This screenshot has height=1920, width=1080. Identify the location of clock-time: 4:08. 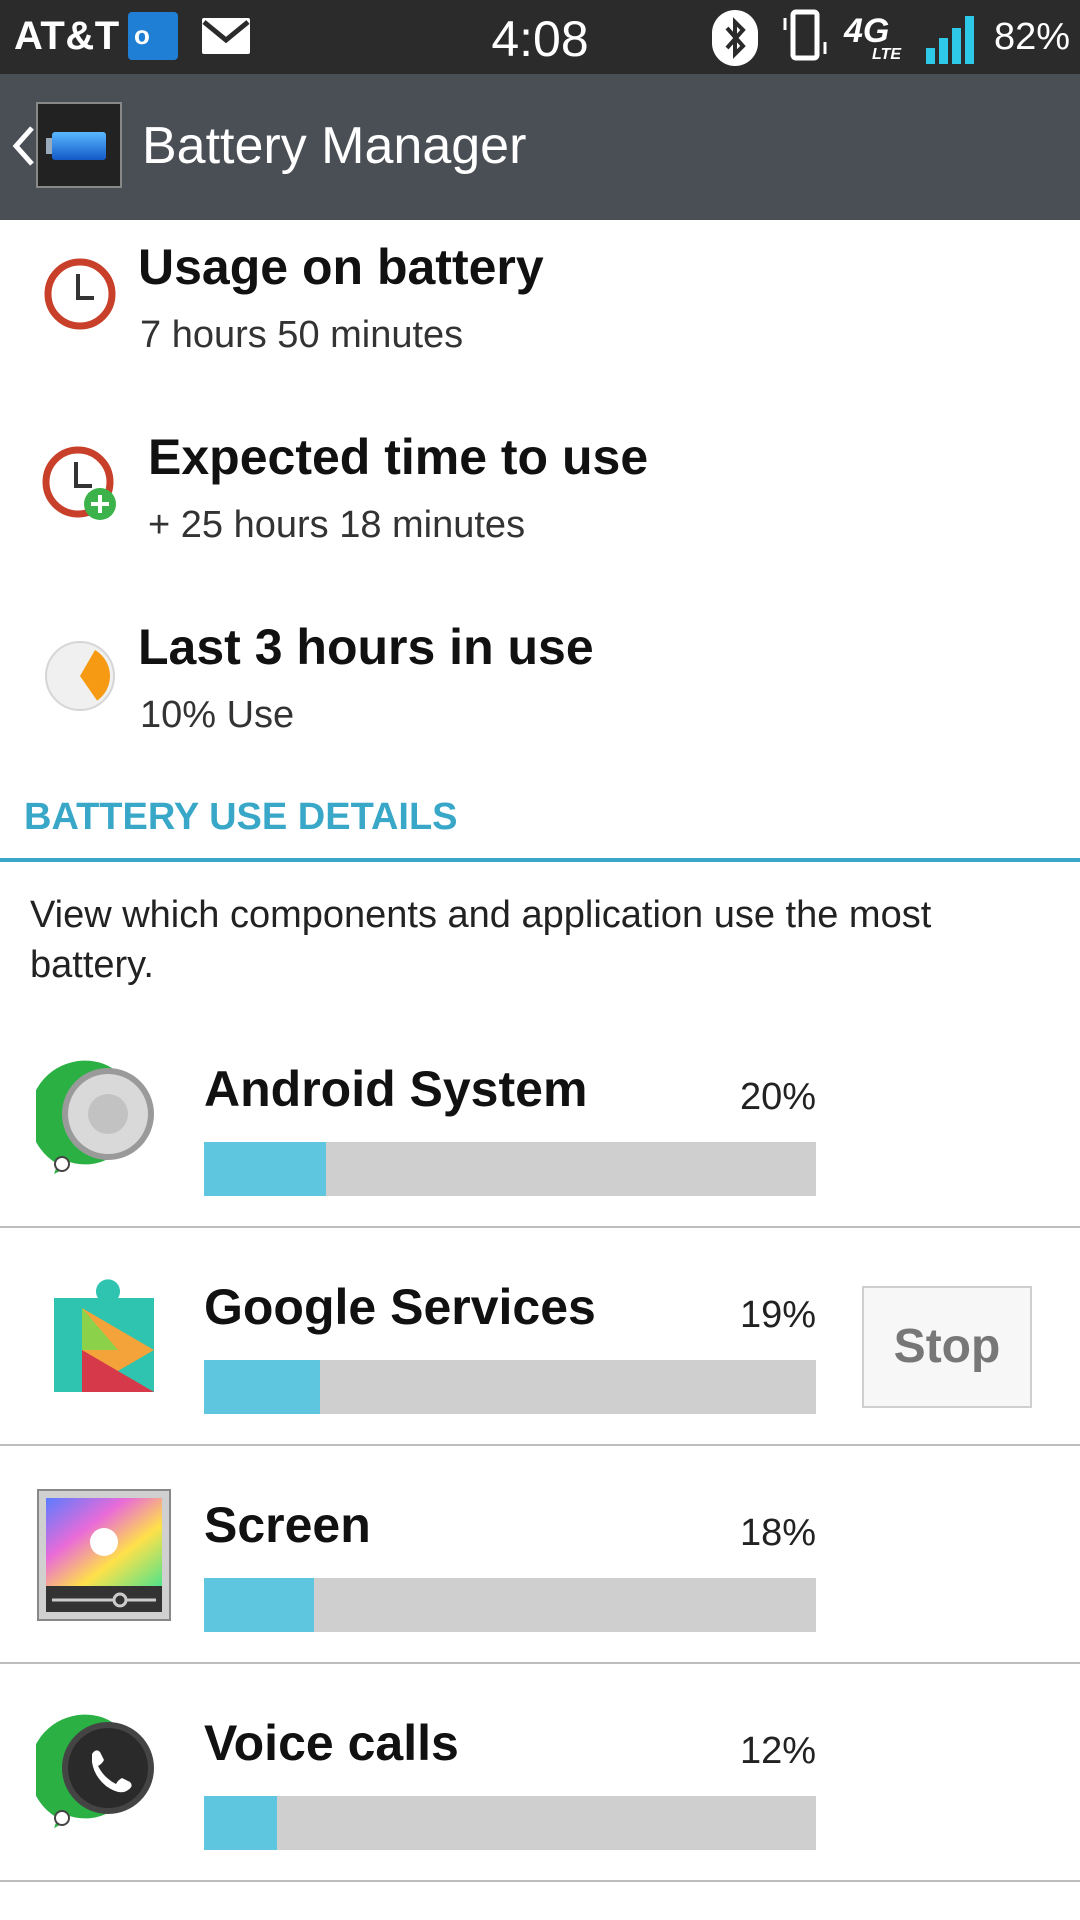
(540, 39).